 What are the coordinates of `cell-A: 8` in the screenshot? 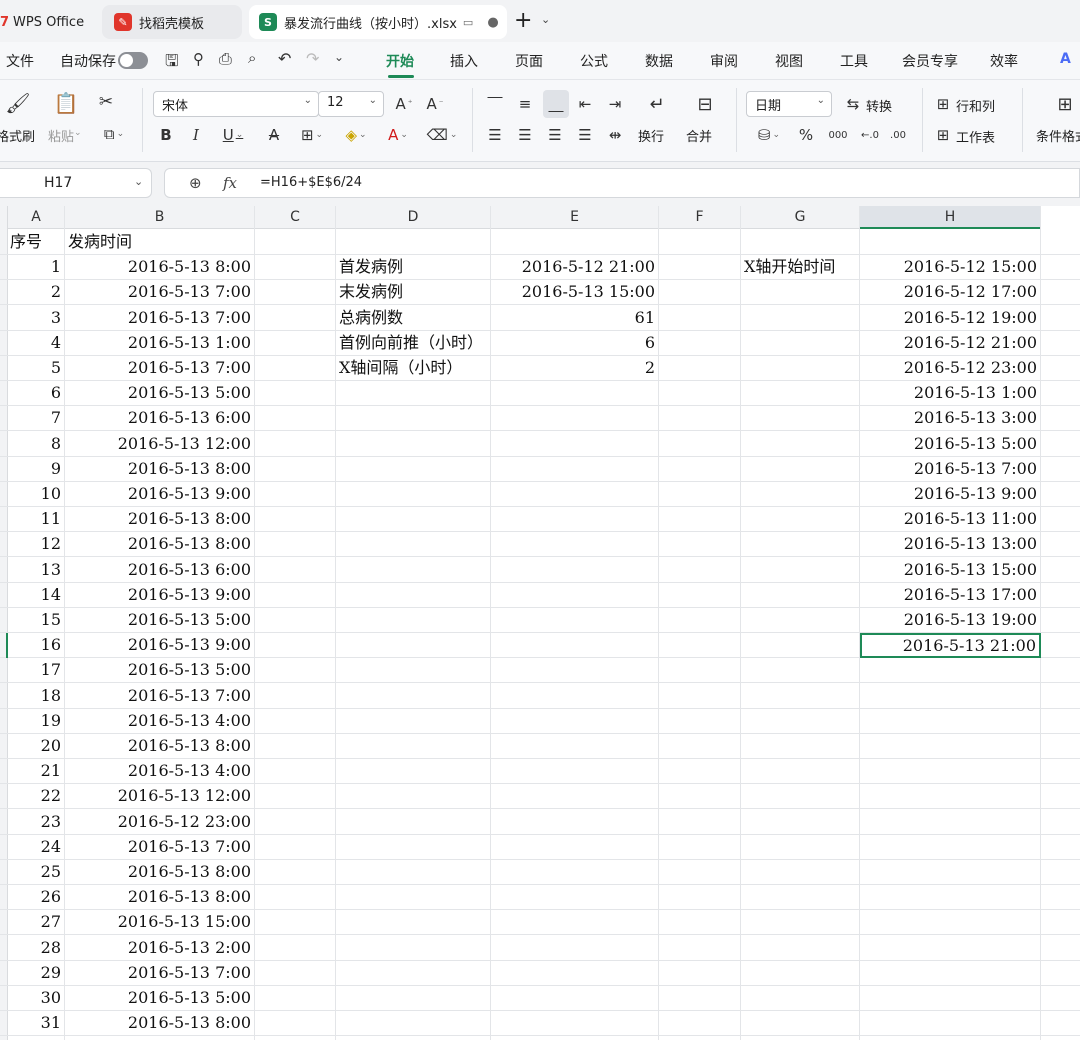 It's located at (36, 444).